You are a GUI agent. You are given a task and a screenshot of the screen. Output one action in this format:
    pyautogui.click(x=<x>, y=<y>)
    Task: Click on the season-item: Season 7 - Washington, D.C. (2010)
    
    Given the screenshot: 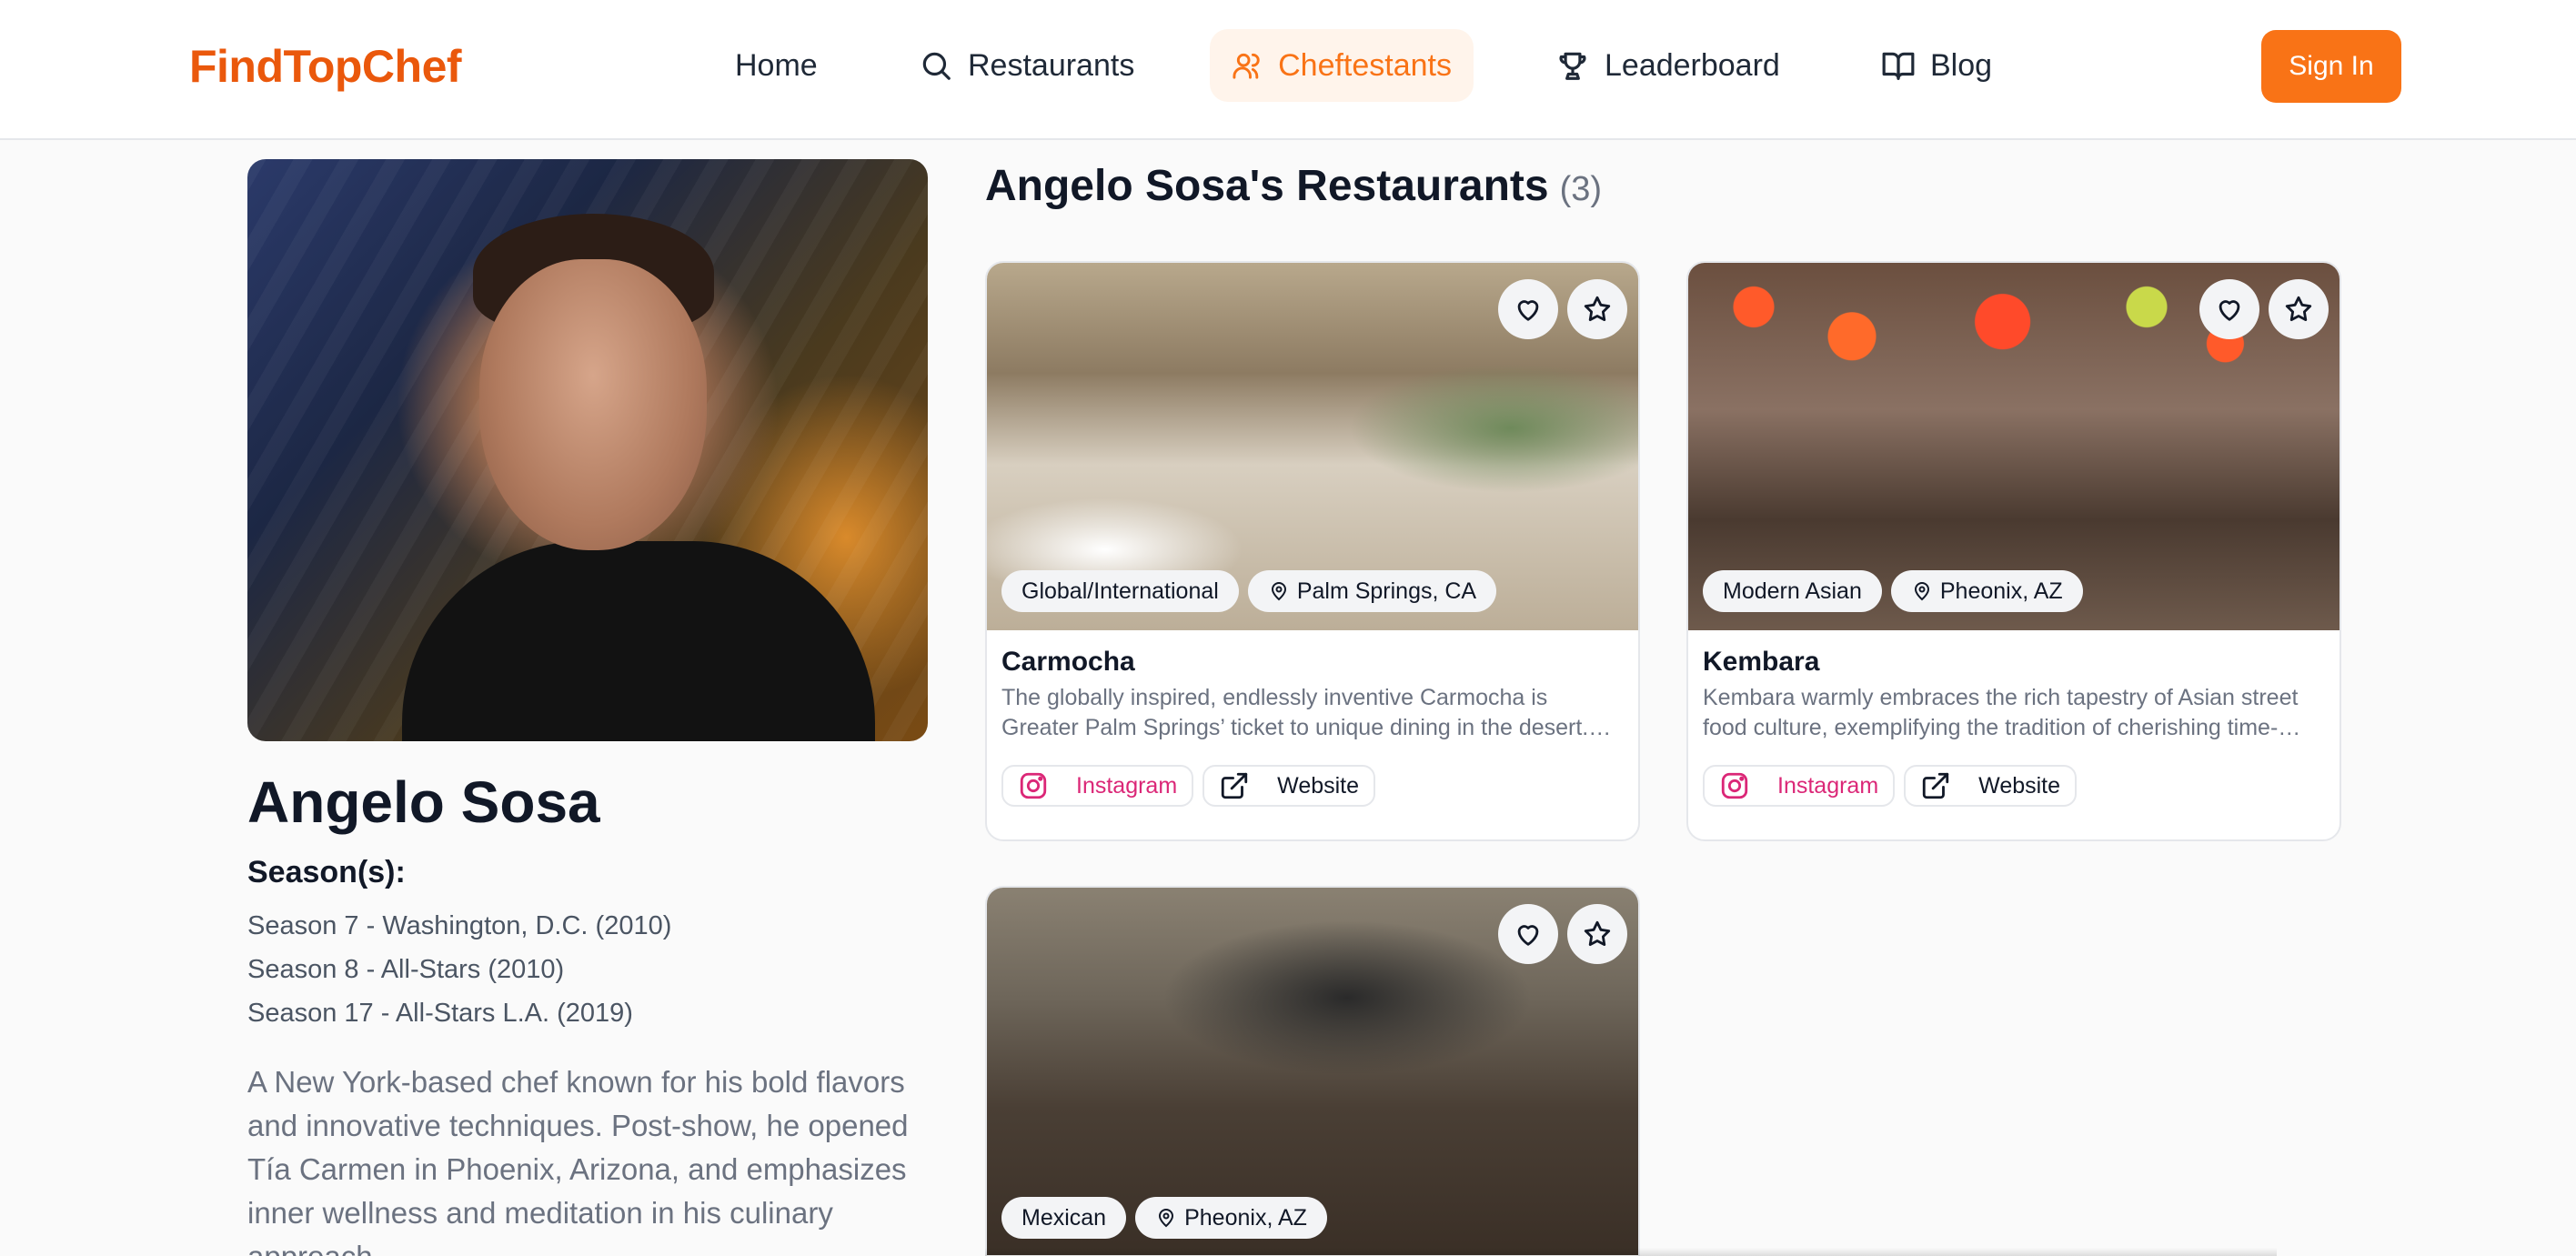 What is the action you would take?
    pyautogui.click(x=459, y=925)
    